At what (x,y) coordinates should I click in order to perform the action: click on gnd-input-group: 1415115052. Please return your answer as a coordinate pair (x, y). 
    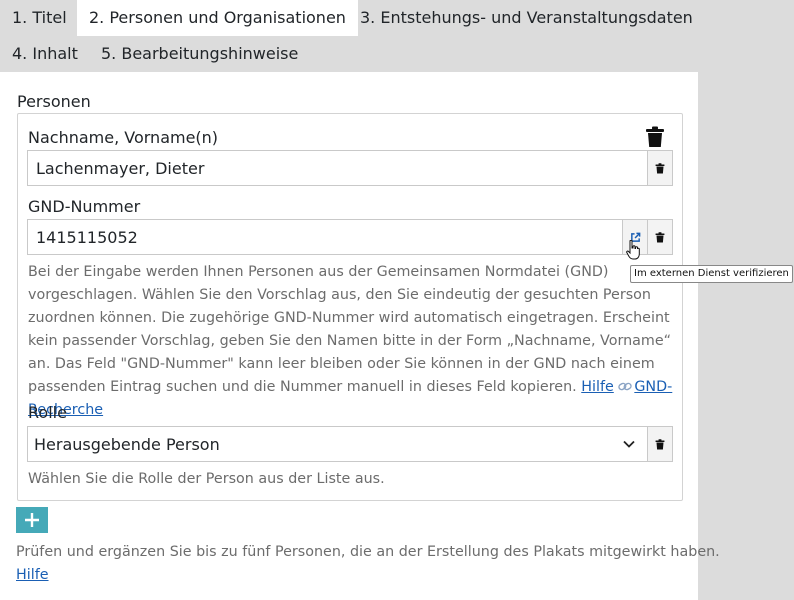
    Looking at the image, I should click on (350, 237).